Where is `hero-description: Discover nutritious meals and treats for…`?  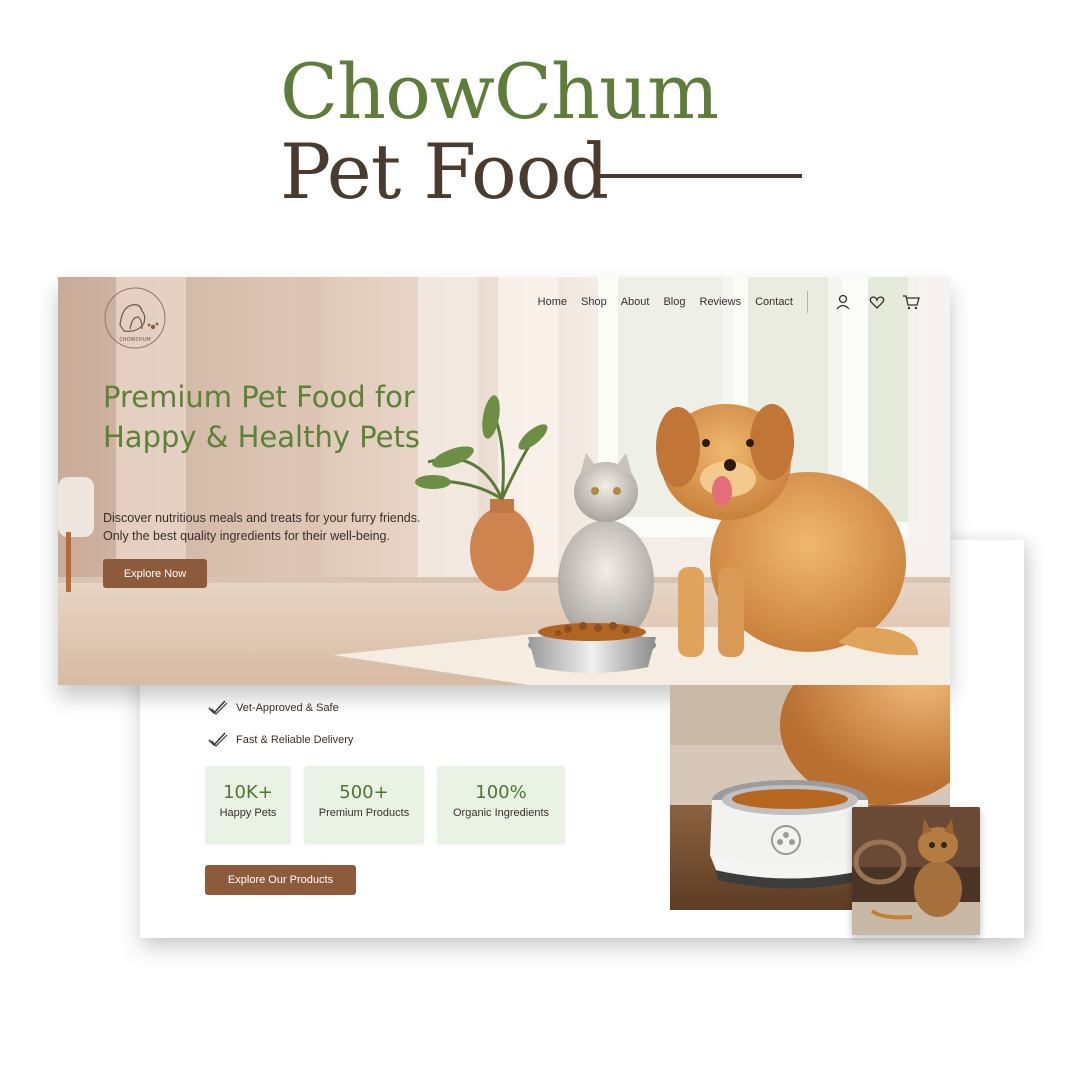 hero-description: Discover nutritious meals and treats for… is located at coordinates (262, 527).